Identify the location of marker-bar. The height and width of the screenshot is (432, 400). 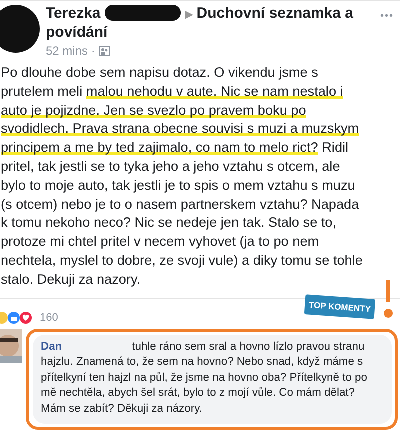
(388, 291).